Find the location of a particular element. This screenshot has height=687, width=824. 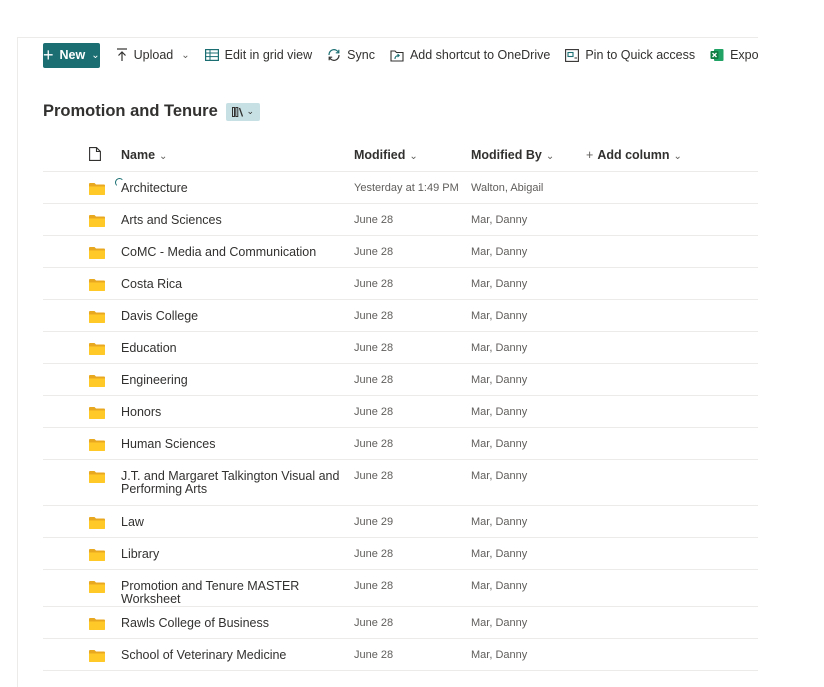

edit-grid-button: Edit in grid view is located at coordinates (258, 55).